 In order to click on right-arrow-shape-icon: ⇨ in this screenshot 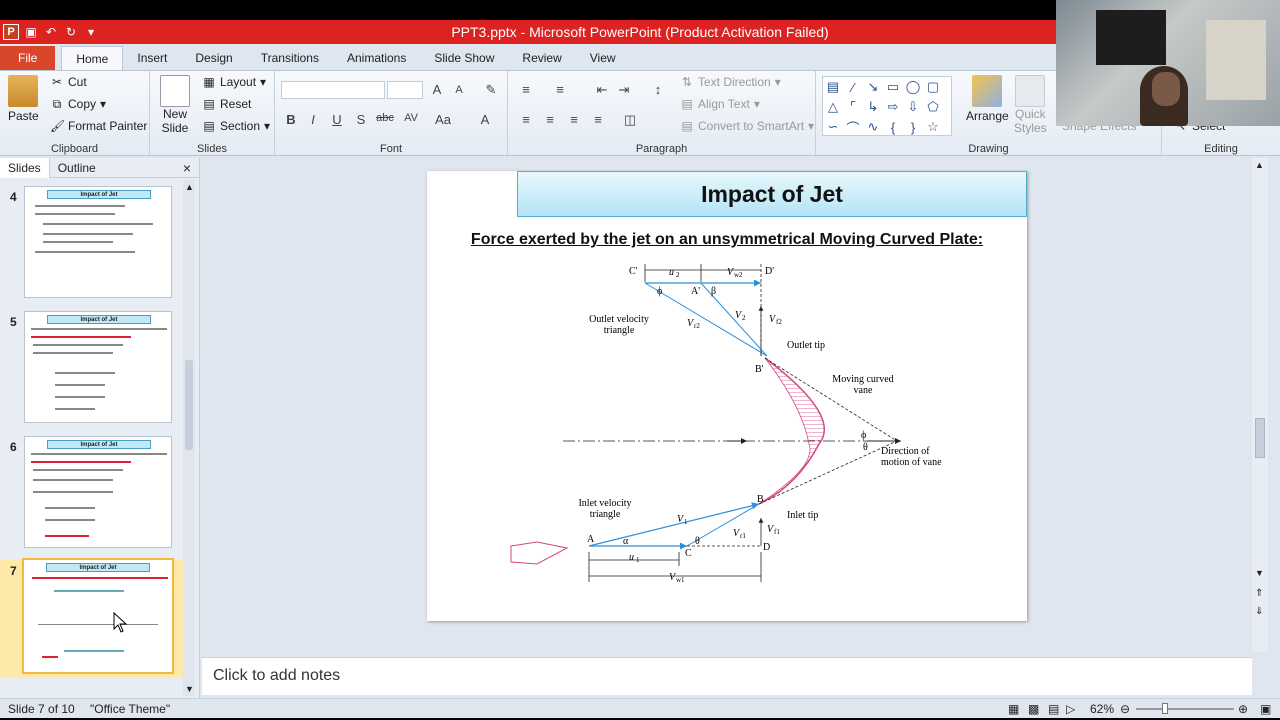, I will do `click(893, 107)`.